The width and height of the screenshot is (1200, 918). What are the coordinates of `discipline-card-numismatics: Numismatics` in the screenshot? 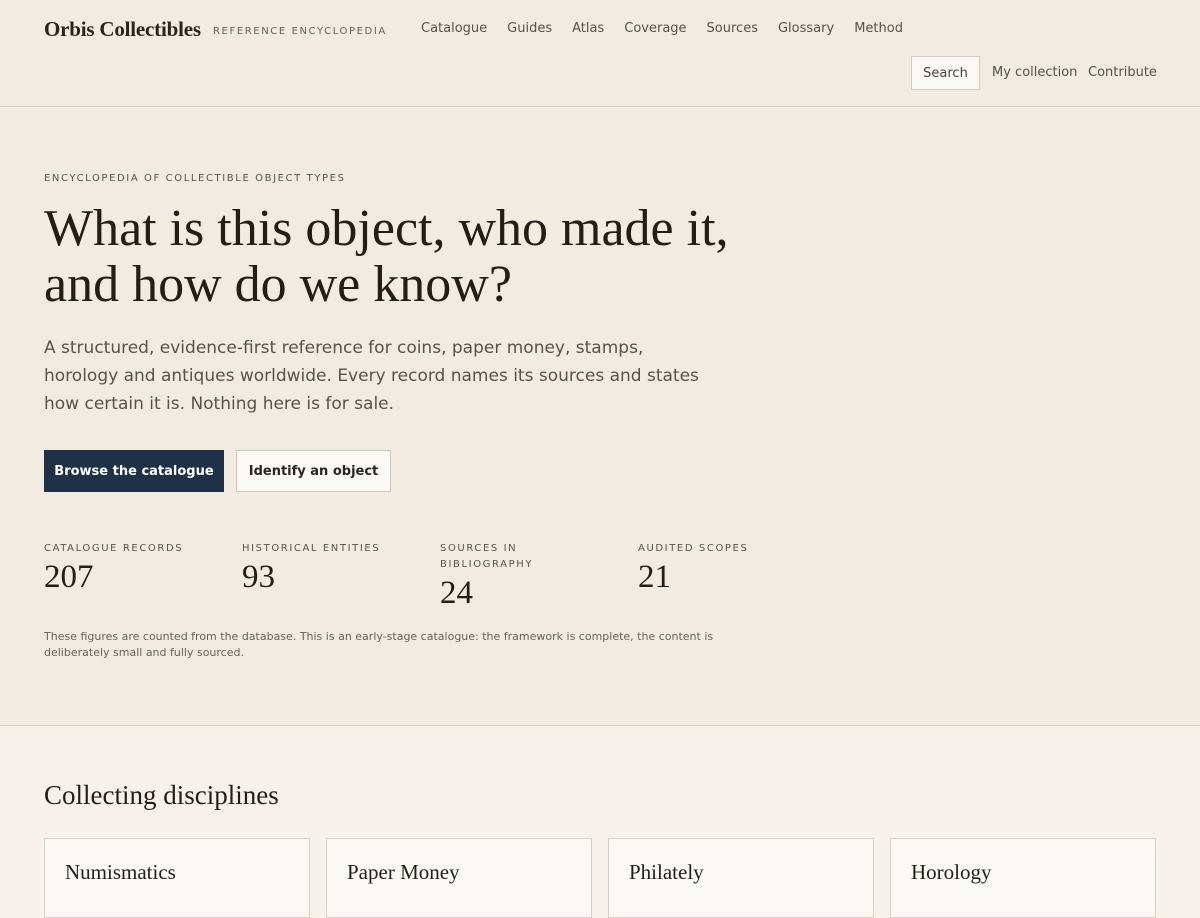 It's located at (177, 878).